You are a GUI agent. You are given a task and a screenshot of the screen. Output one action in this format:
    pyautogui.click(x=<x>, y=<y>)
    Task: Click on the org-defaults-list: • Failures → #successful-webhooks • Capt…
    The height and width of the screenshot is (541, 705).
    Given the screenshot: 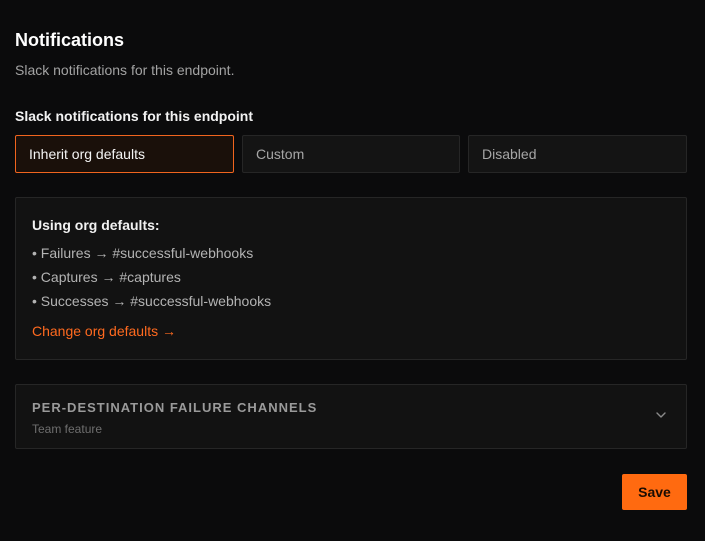 What is the action you would take?
    pyautogui.click(x=151, y=277)
    